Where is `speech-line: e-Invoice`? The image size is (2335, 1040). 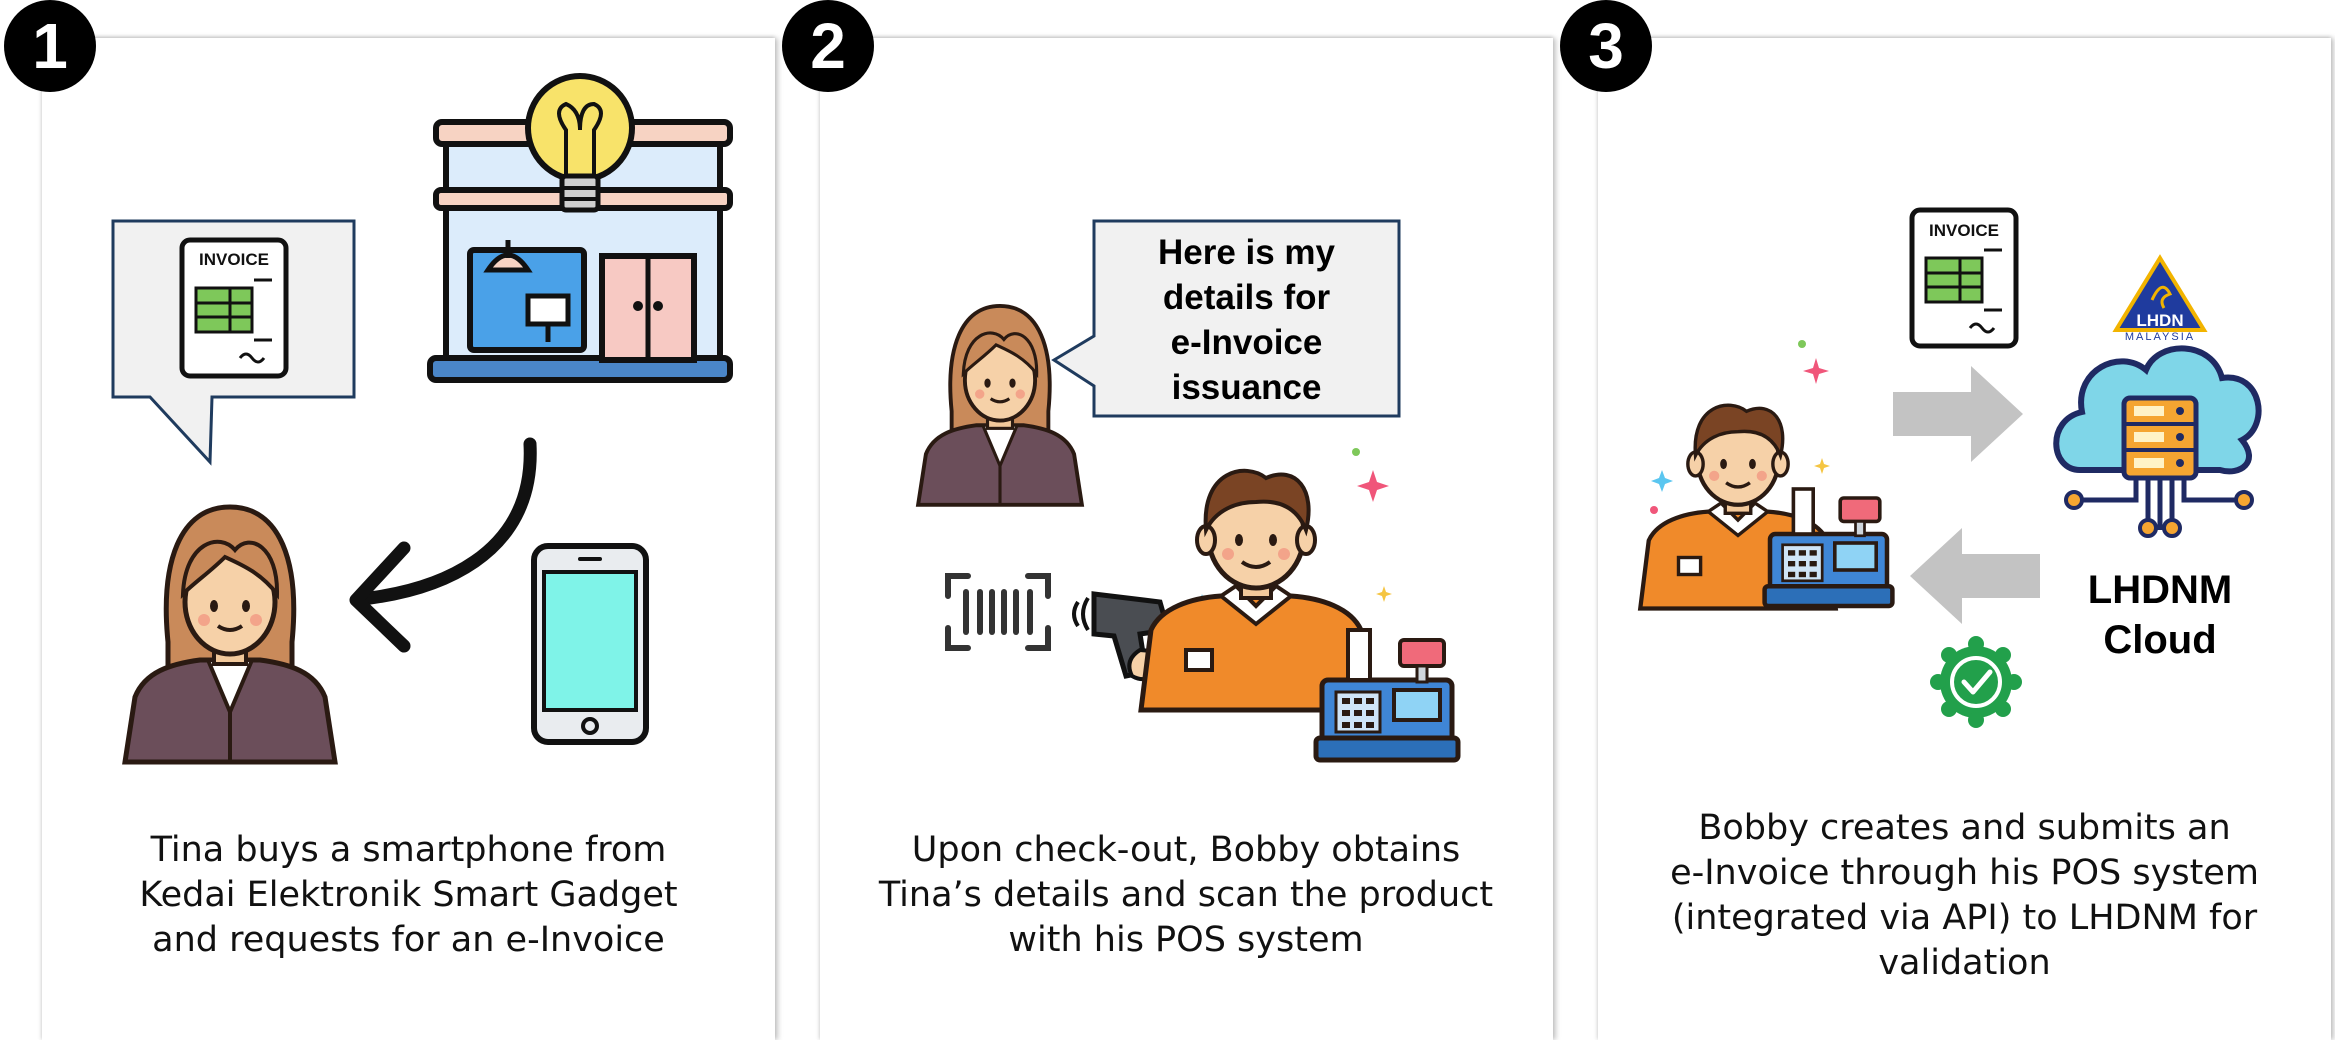
speech-line: e-Invoice is located at coordinates (1246, 342).